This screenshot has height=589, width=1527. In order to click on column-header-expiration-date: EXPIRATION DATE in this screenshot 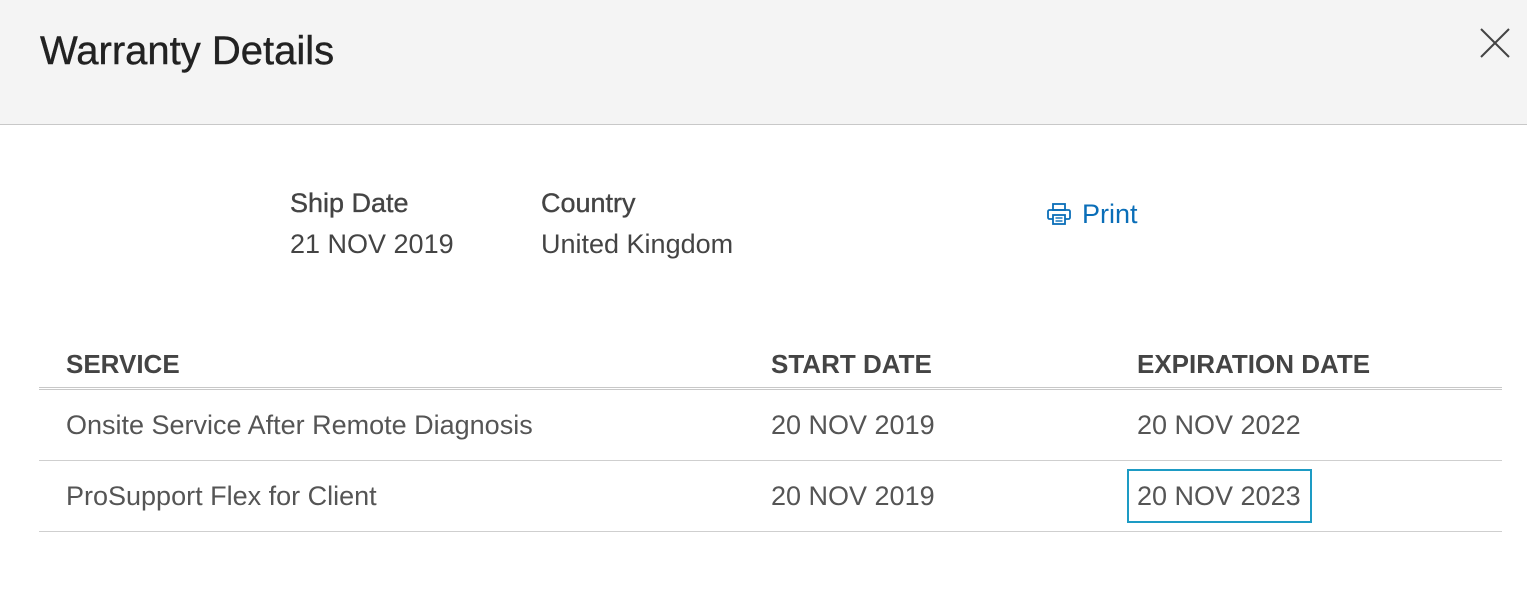, I will do `click(1319, 365)`.